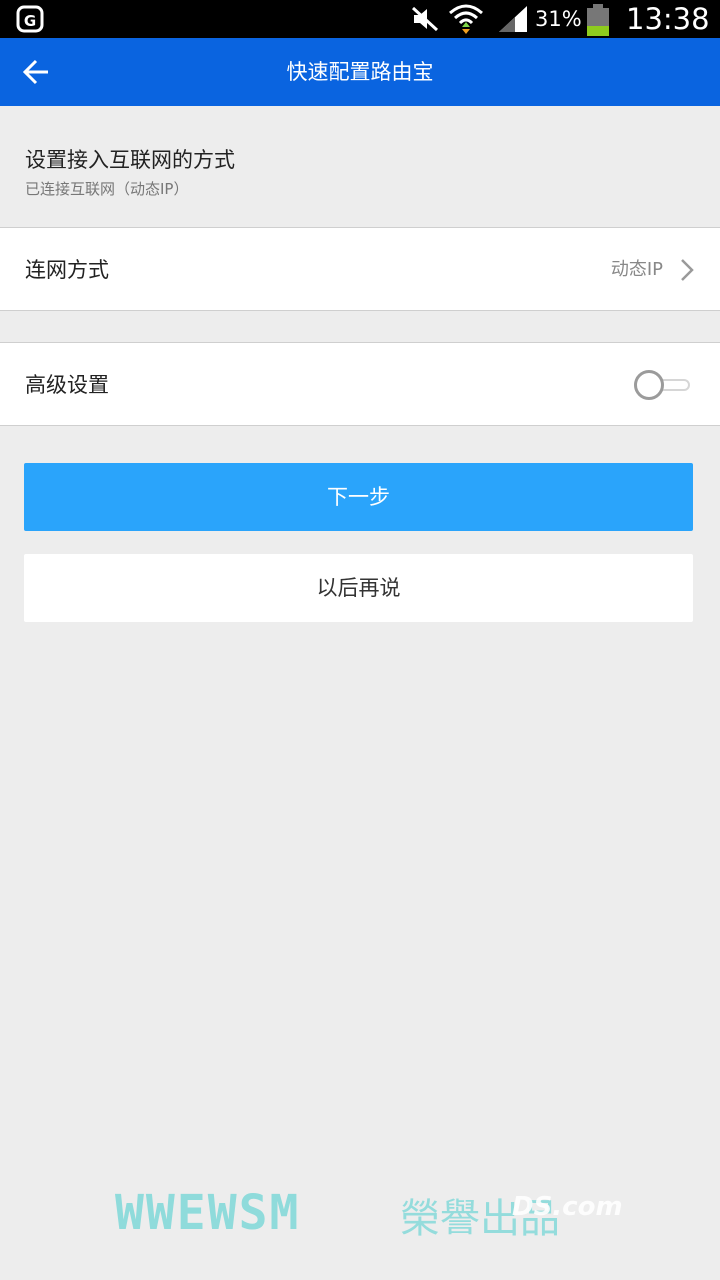 The height and width of the screenshot is (1280, 720). I want to click on app-bar: 快速配置路由宝, so click(360, 72).